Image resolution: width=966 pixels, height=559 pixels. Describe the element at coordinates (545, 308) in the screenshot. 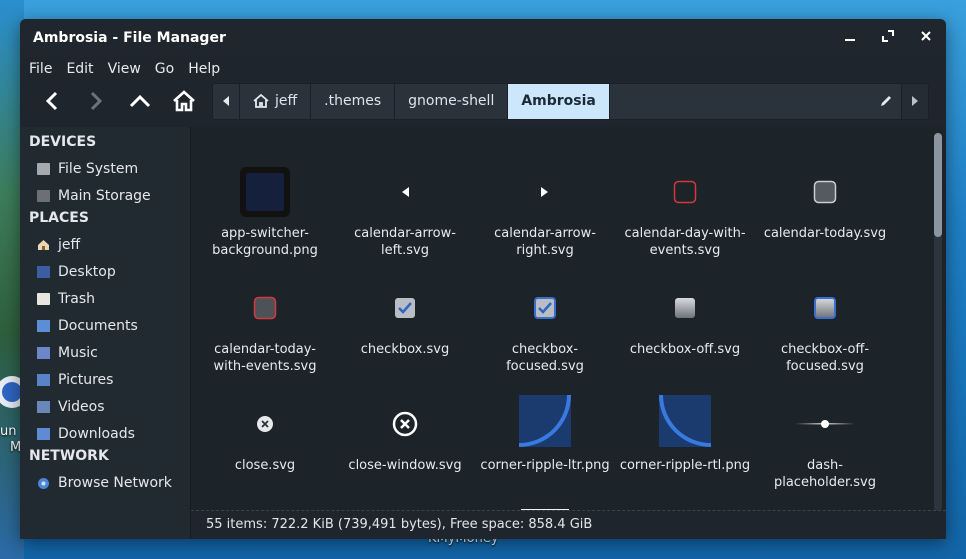

I see `checkbox-focused-icon` at that location.